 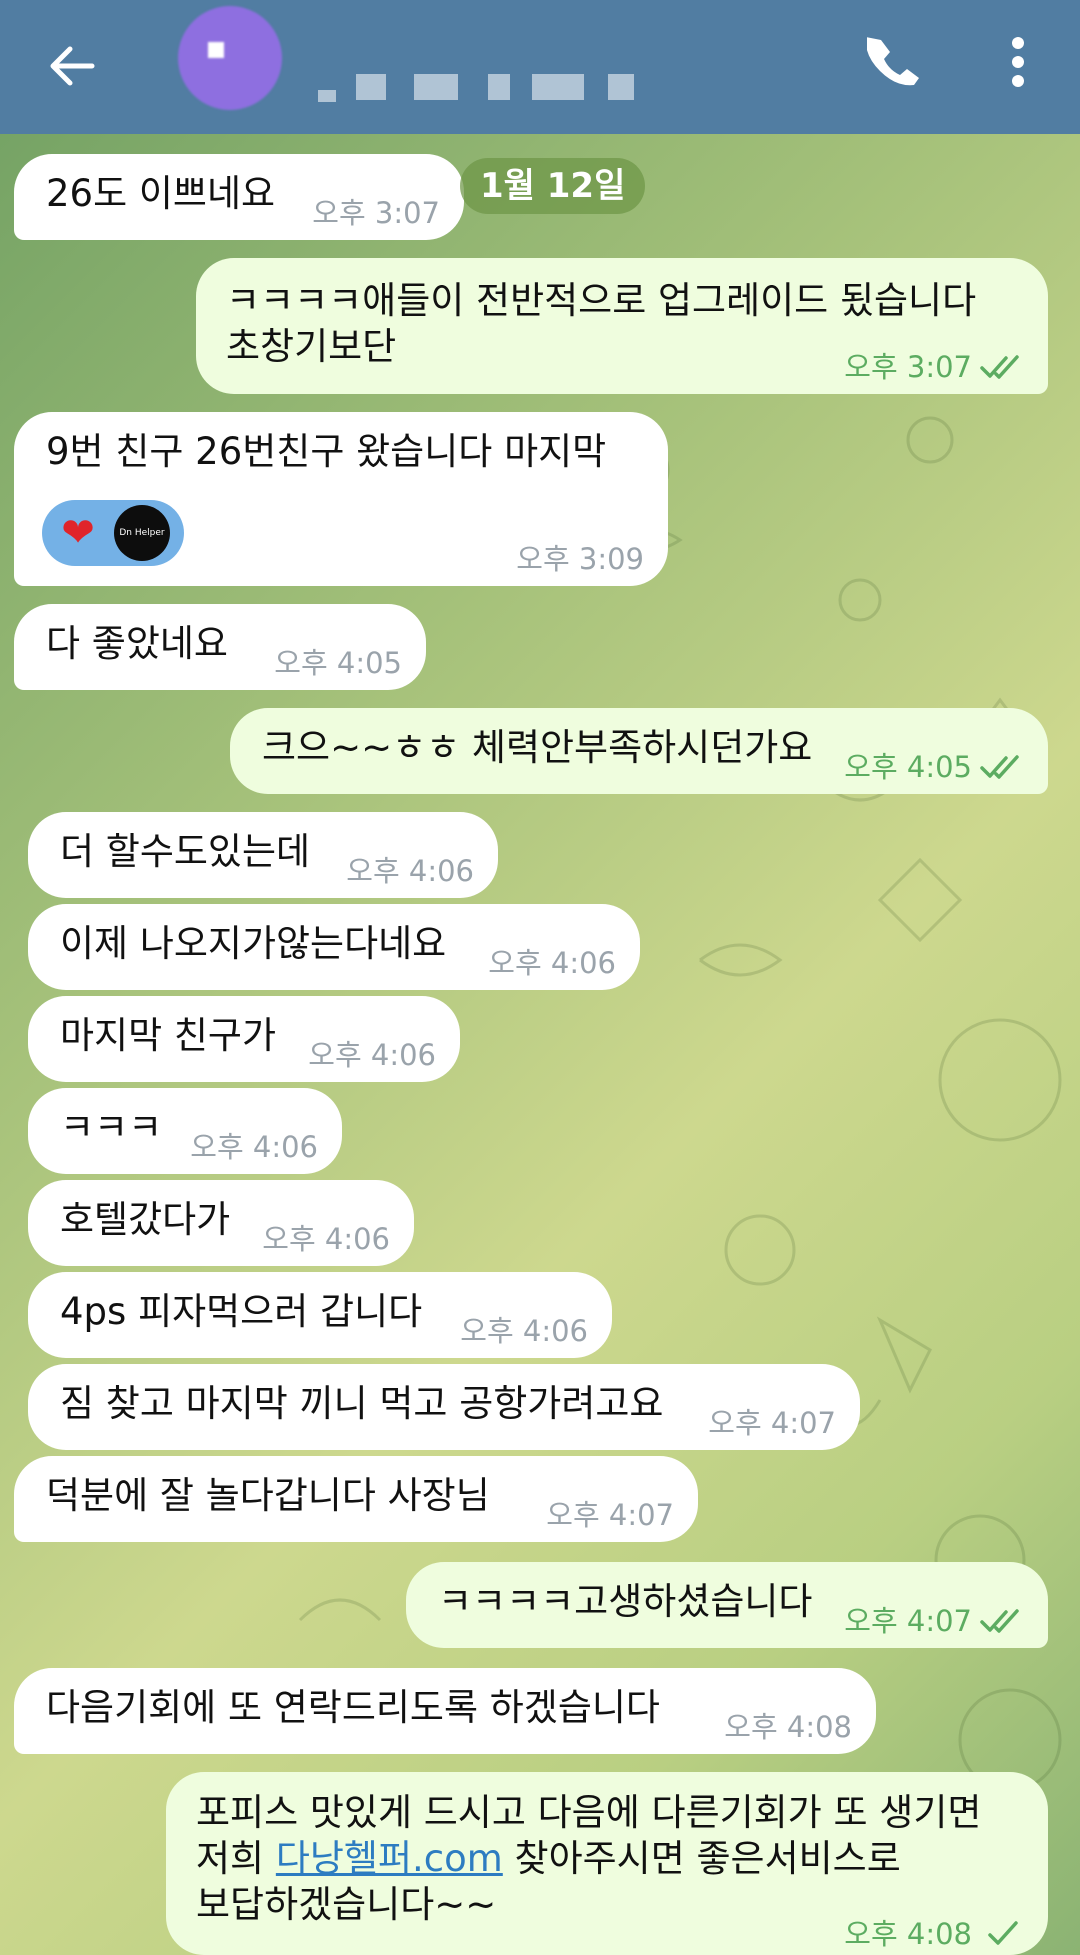 I want to click on message-text: 이제 나오지가않는다네요, so click(x=253, y=943).